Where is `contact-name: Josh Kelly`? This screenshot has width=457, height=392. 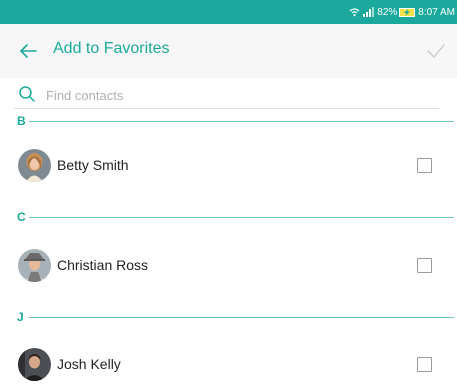
contact-name: Josh Kelly is located at coordinates (89, 364).